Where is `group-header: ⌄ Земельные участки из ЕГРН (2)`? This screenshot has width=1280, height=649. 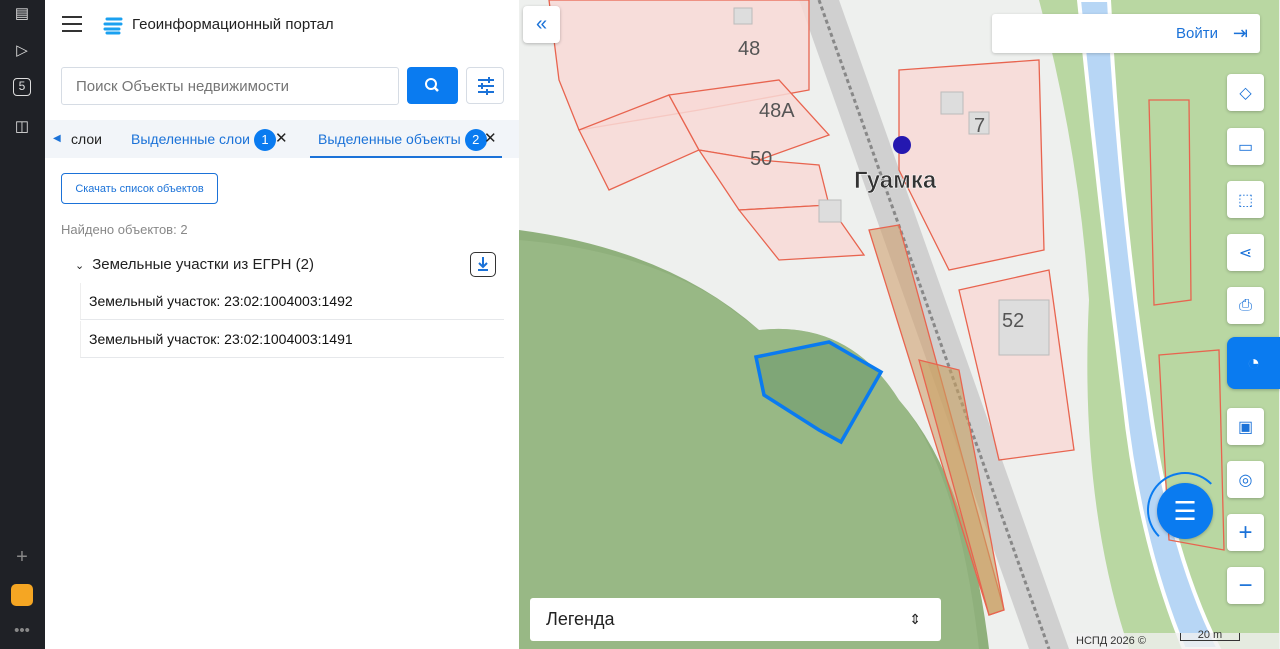
group-header: ⌄ Земельные участки из ЕГРН (2) is located at coordinates (194, 264).